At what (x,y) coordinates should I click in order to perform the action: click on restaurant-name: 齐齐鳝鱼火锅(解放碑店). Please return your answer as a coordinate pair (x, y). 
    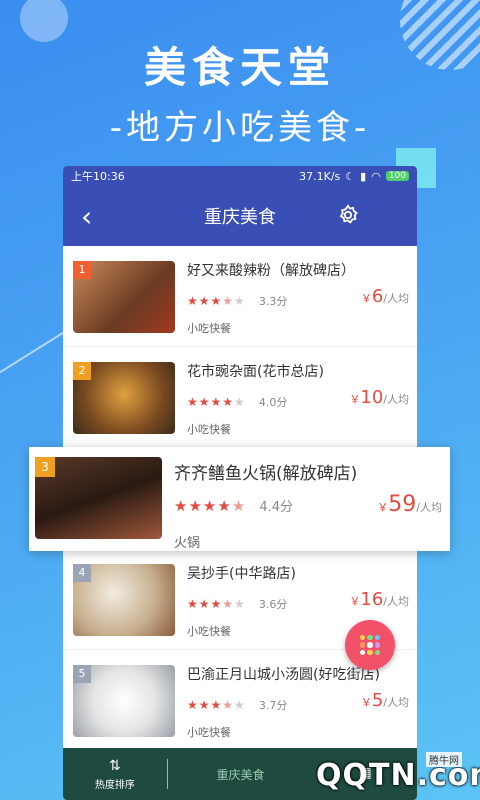
    Looking at the image, I should click on (266, 474).